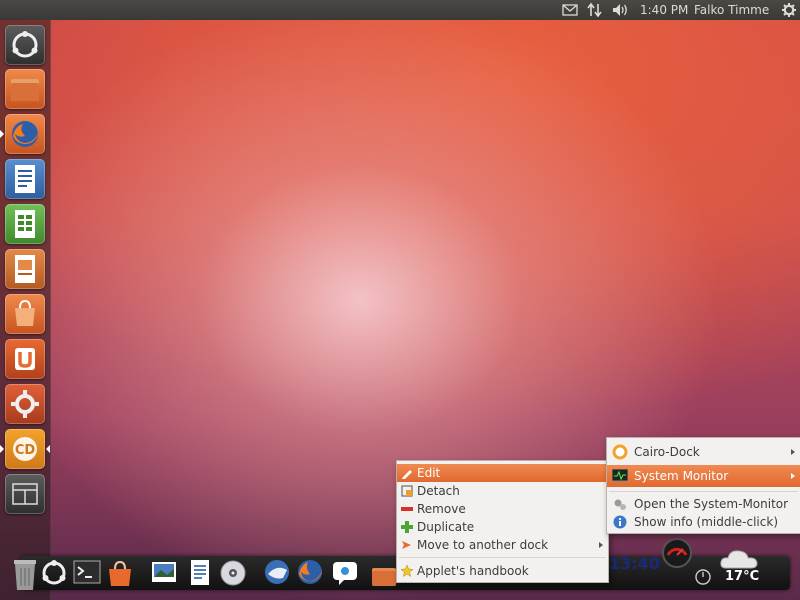  I want to click on ubuntu-logo-icon, so click(54, 573).